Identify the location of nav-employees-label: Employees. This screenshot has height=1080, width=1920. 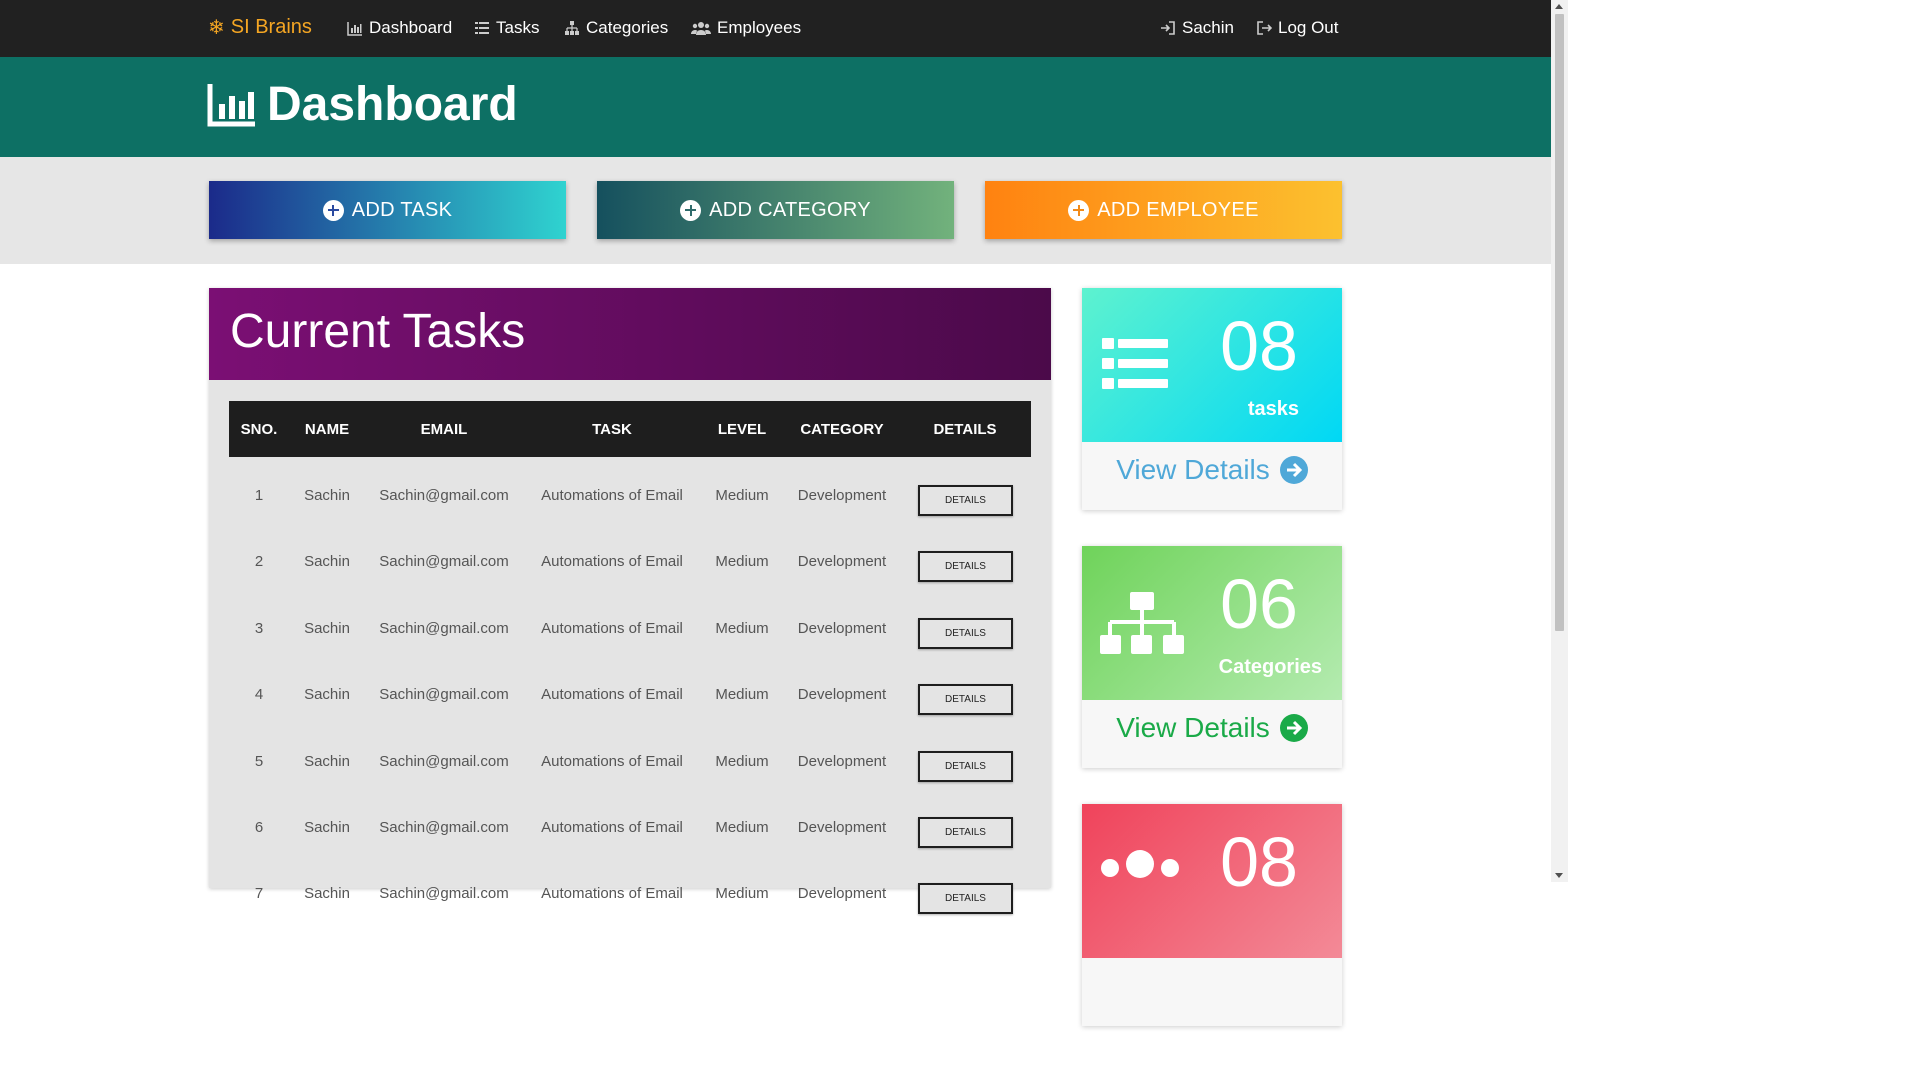
(759, 27).